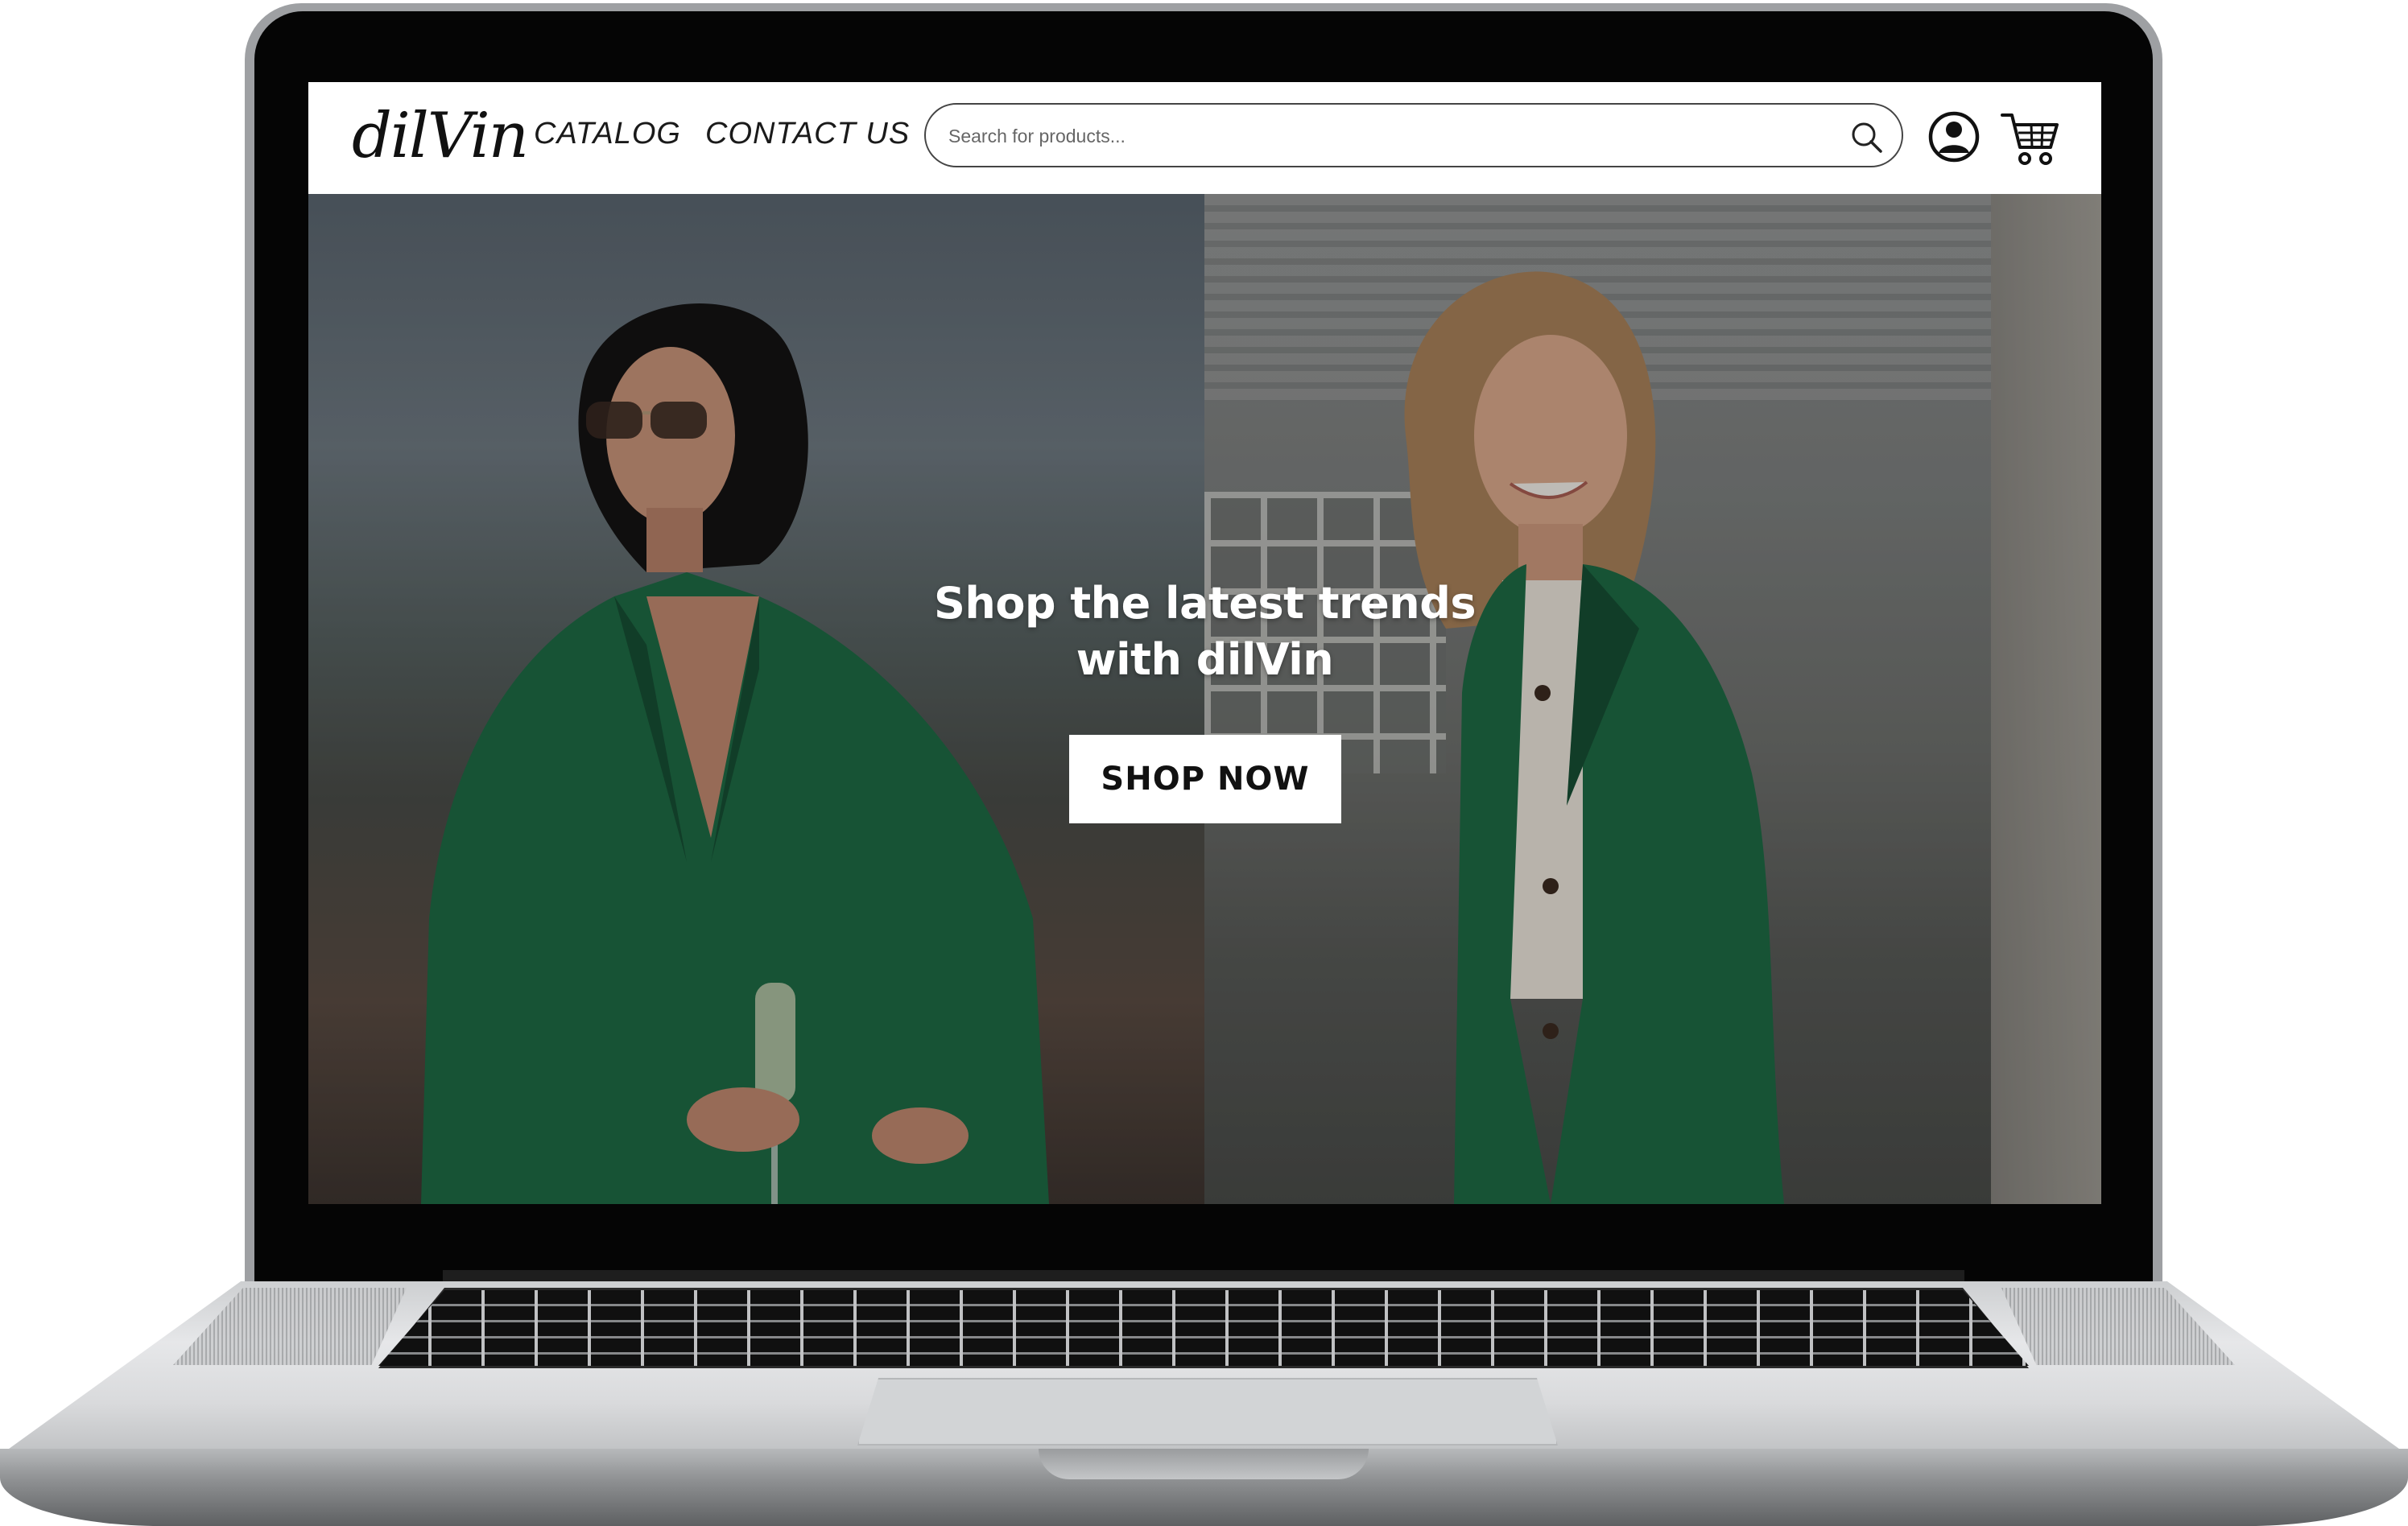 This screenshot has height=1526, width=2408. What do you see at coordinates (1205, 659) in the screenshot?
I see `hero-headline-line2: with dilVin` at bounding box center [1205, 659].